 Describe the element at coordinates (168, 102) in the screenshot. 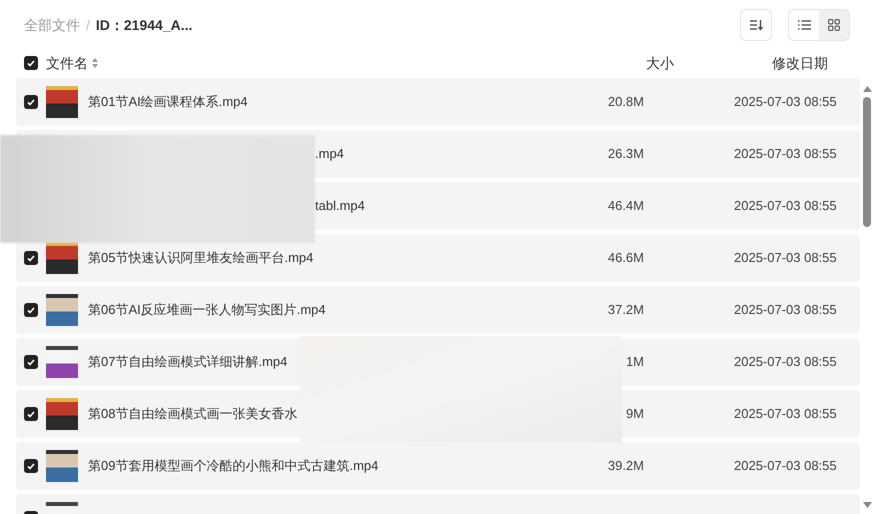

I see `file-name: 第01节AI绘画课程体系.mp4` at that location.